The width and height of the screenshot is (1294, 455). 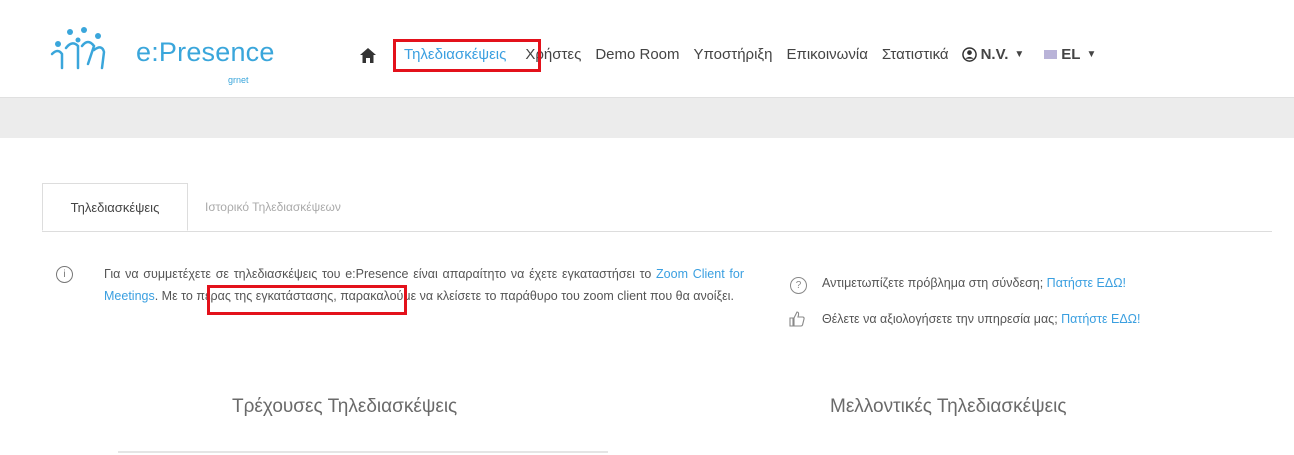 What do you see at coordinates (307, 300) in the screenshot?
I see `highlight-zoom-link` at bounding box center [307, 300].